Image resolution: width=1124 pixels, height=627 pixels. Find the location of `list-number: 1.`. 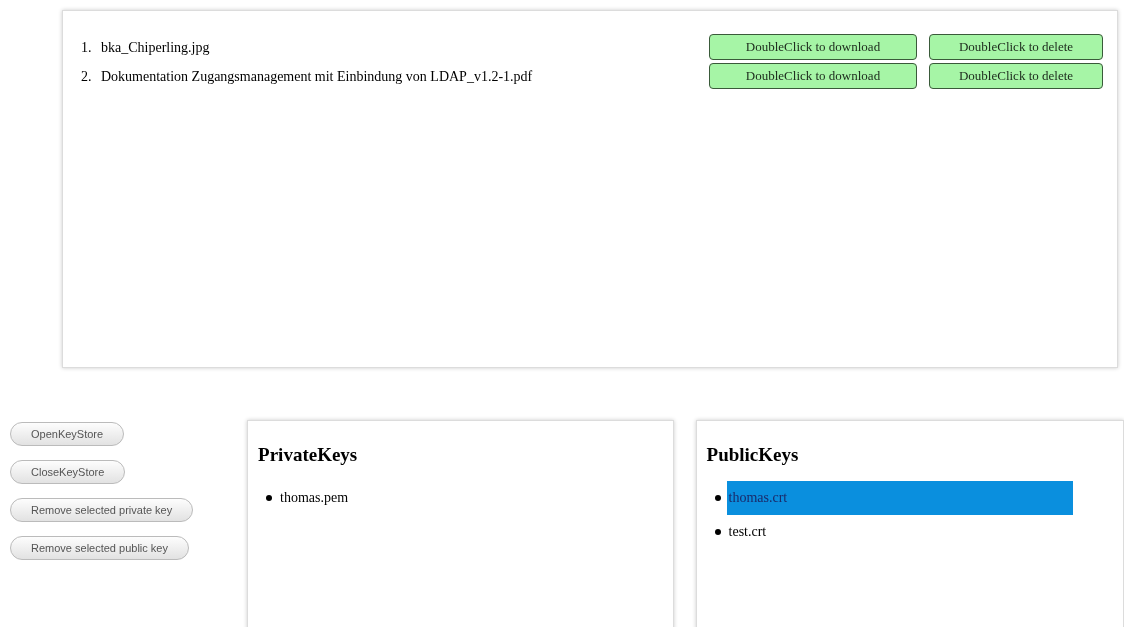

list-number: 1. is located at coordinates (87, 47).